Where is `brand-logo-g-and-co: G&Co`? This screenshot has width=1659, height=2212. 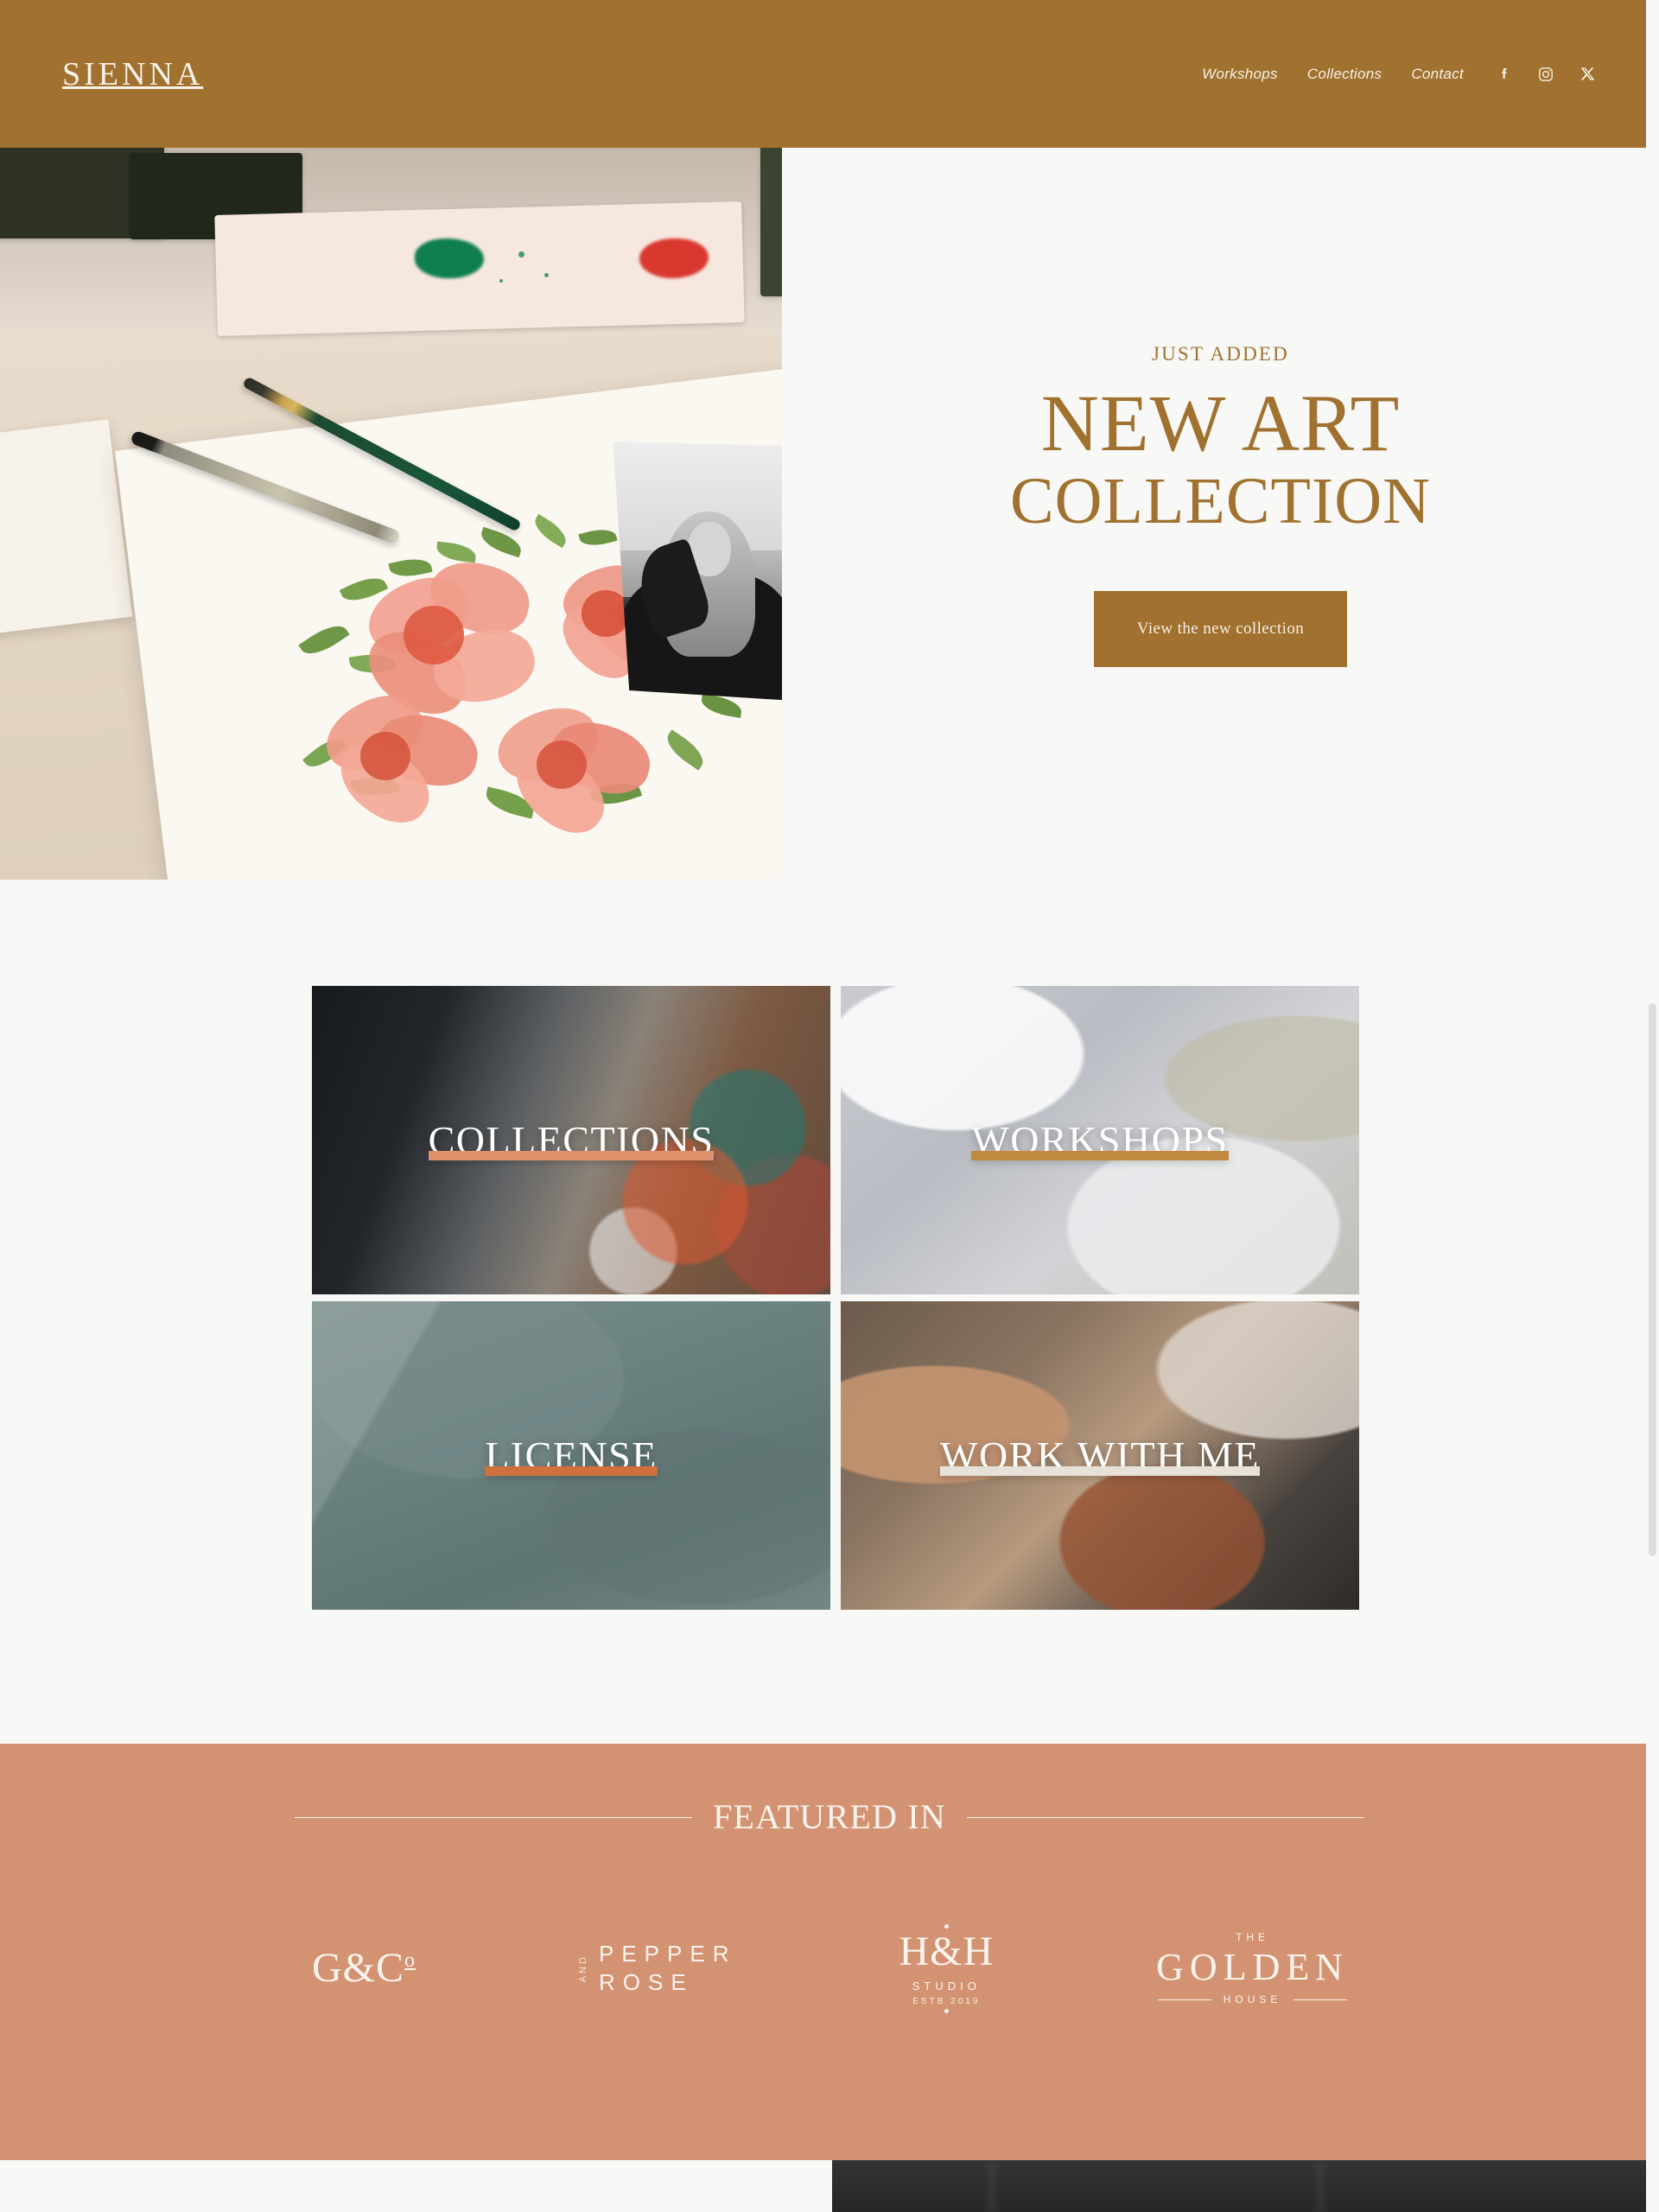 brand-logo-g-and-co: G&Co is located at coordinates (364, 1968).